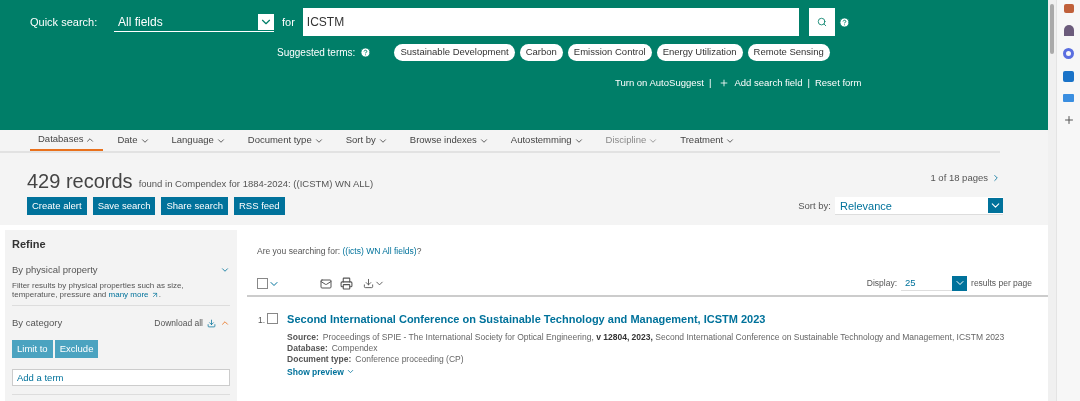 This screenshot has height=401, width=1080. I want to click on print-icon, so click(346, 283).